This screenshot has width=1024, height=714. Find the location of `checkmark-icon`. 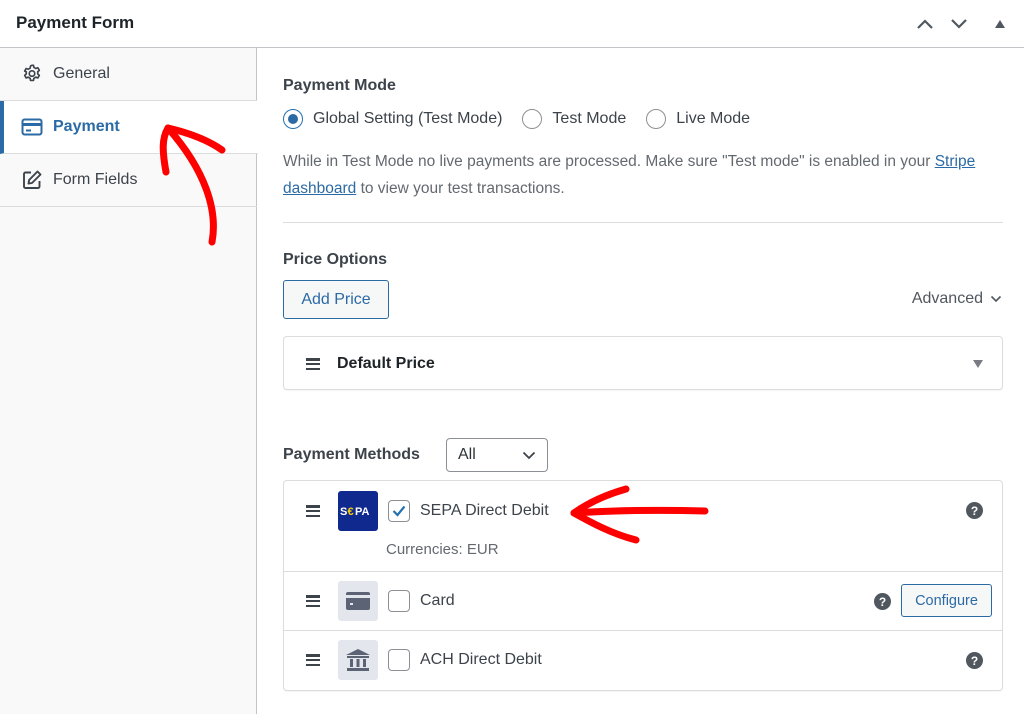

checkmark-icon is located at coordinates (399, 511).